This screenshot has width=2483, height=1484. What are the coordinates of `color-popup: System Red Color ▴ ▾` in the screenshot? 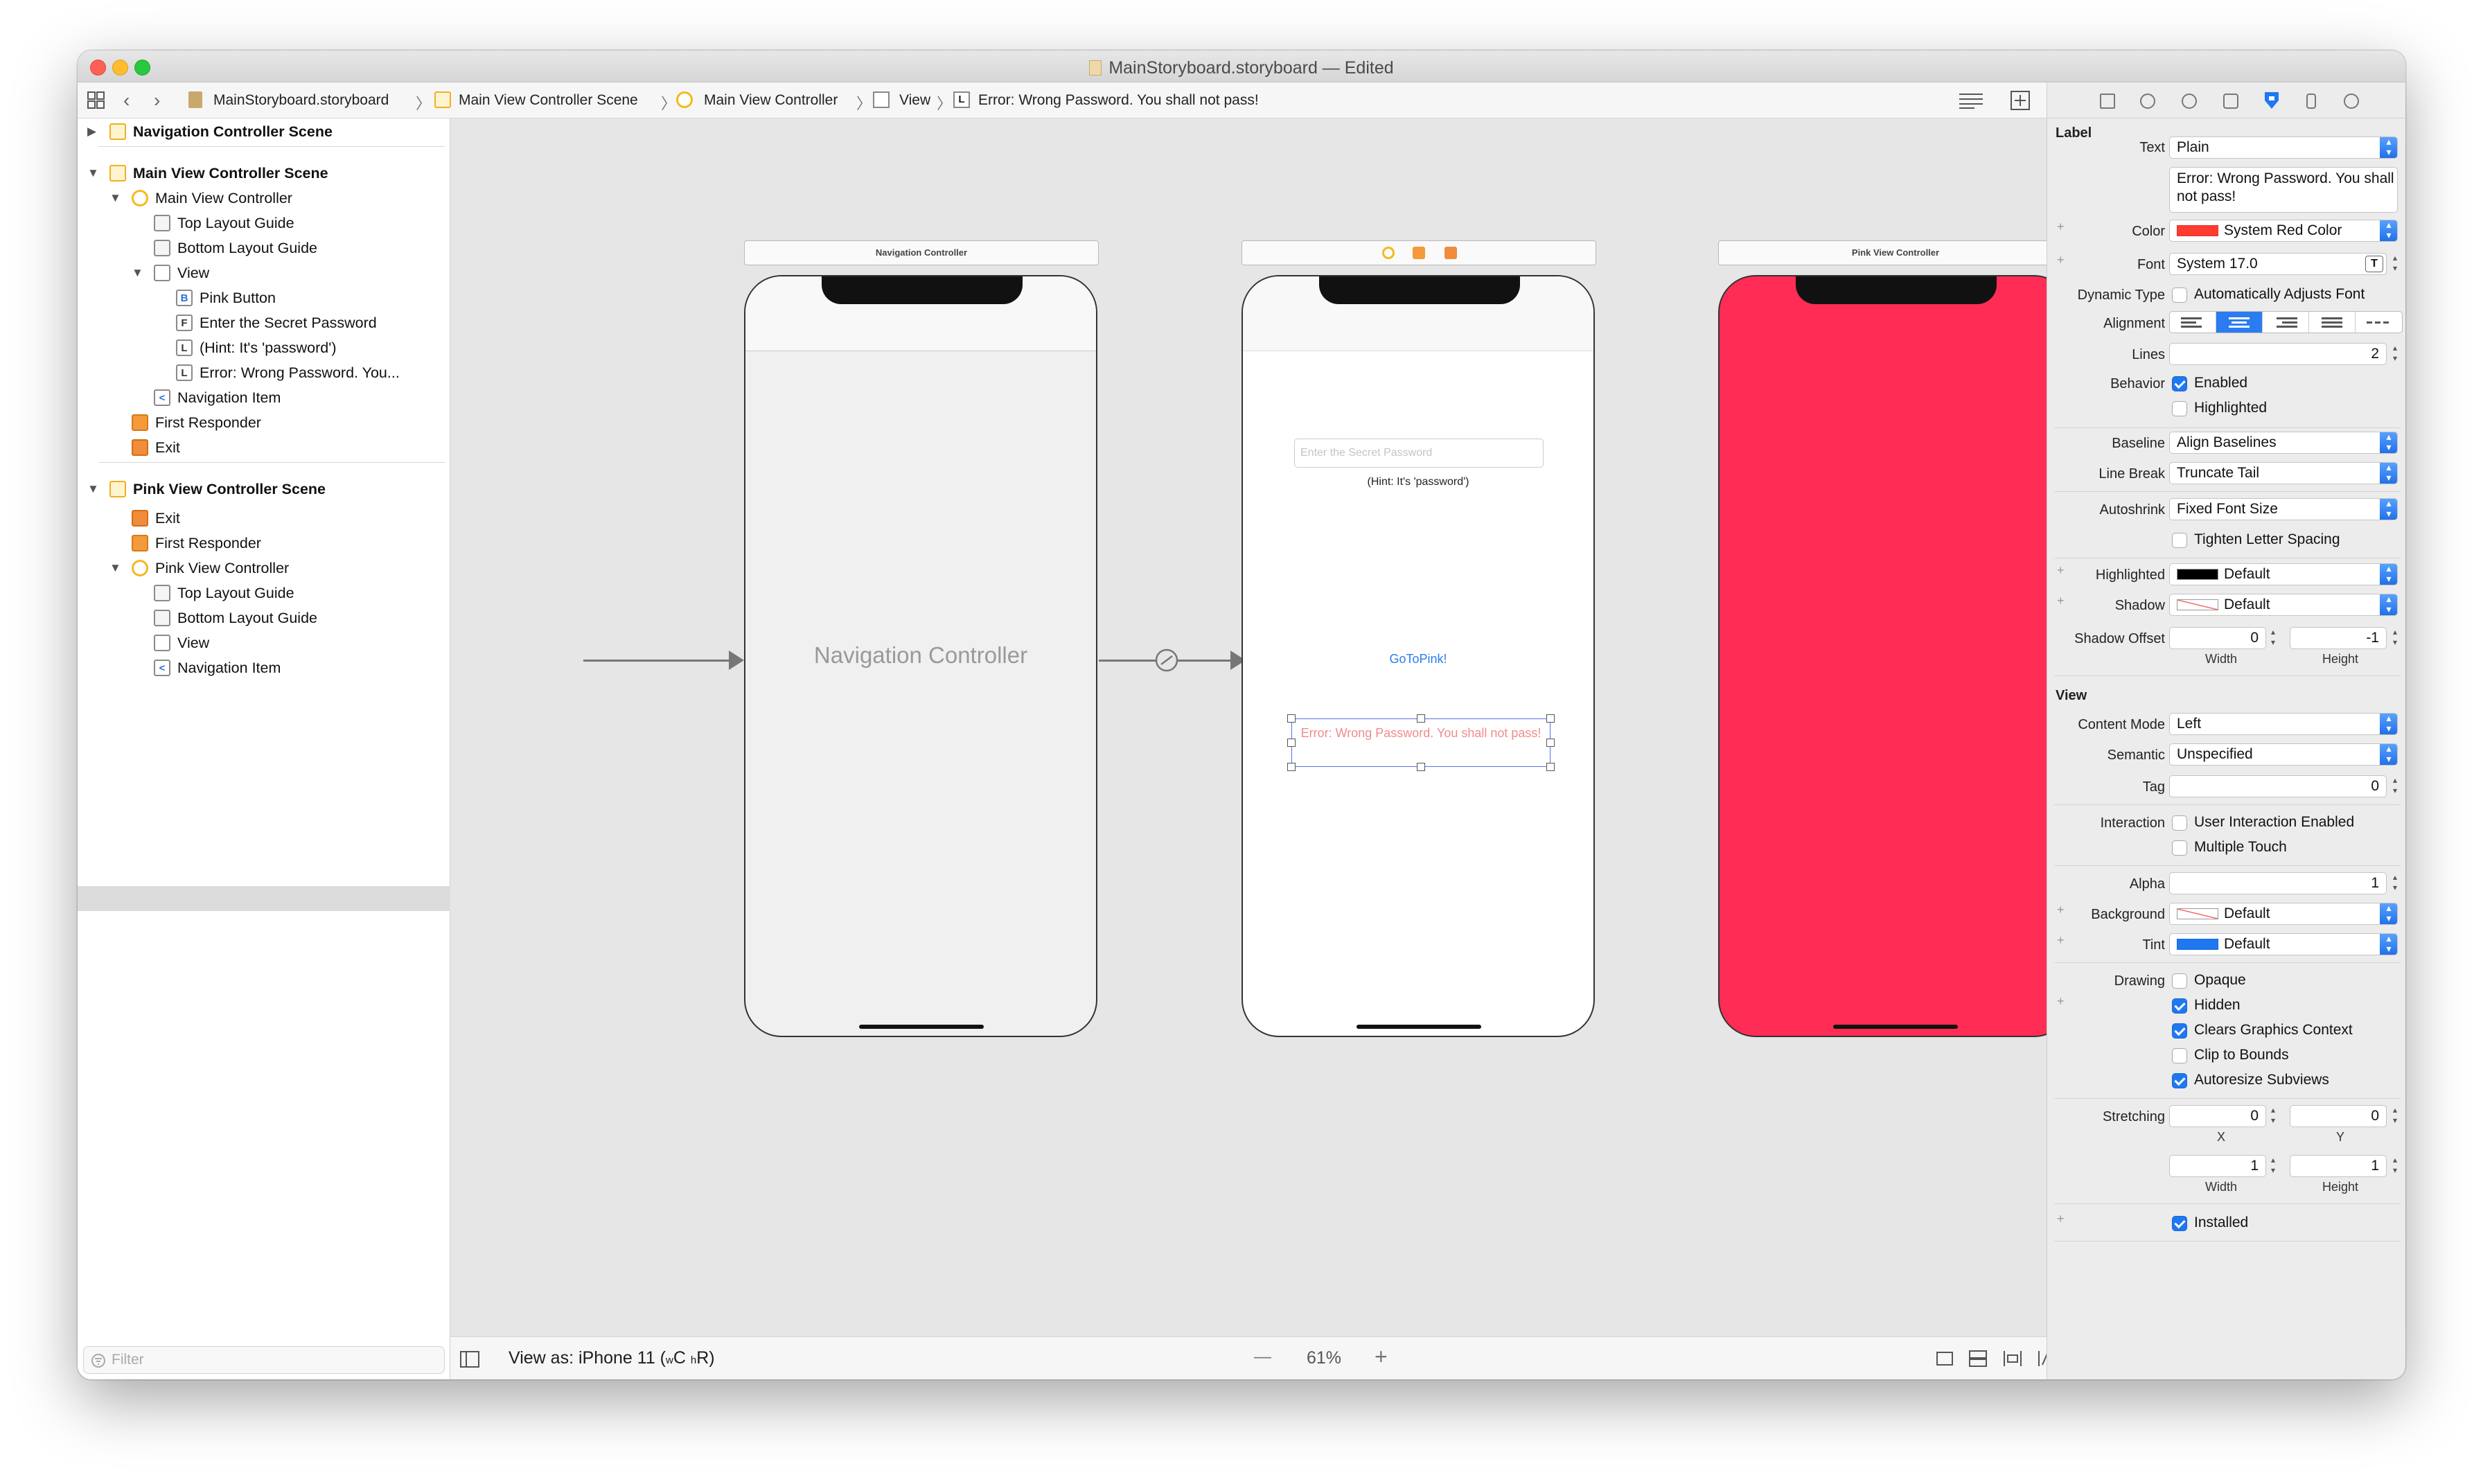 It's located at (2283, 231).